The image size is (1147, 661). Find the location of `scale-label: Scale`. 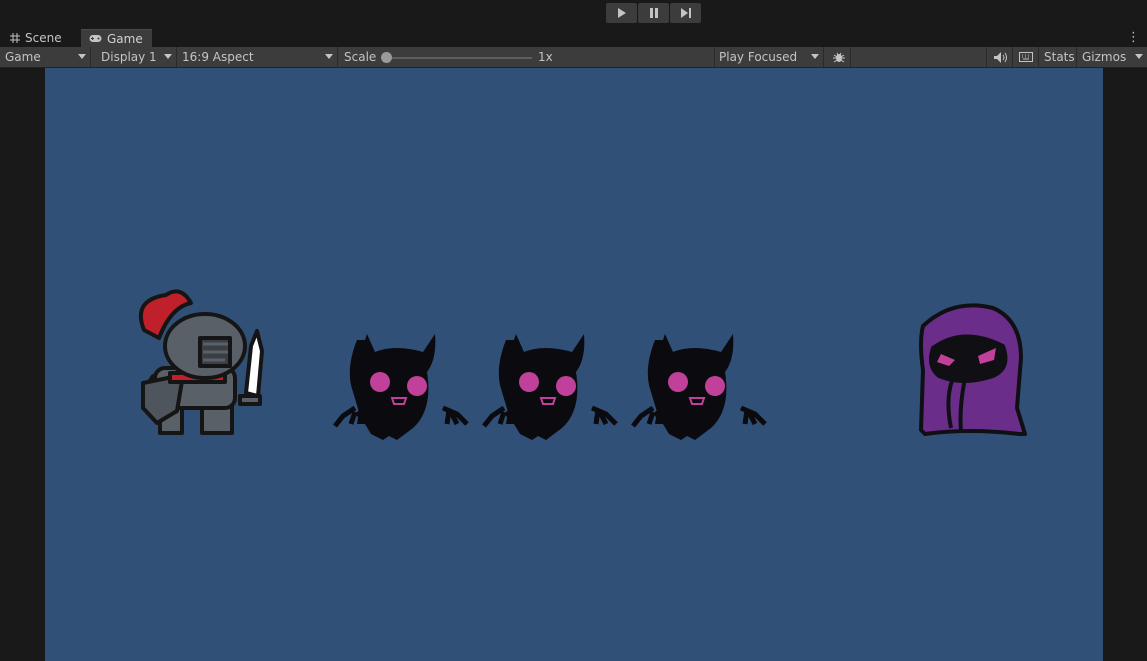

scale-label: Scale is located at coordinates (360, 57).